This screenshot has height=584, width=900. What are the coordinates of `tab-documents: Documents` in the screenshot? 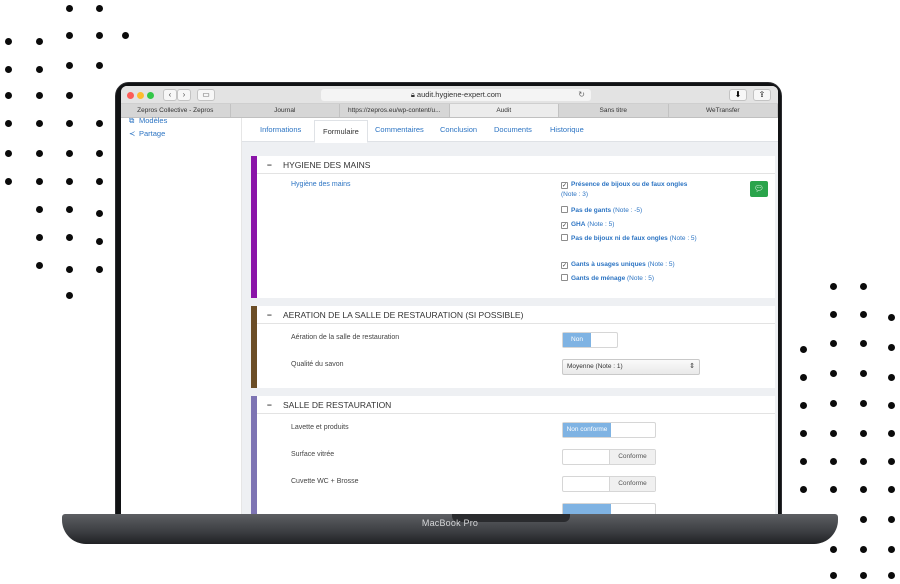 It's located at (513, 130).